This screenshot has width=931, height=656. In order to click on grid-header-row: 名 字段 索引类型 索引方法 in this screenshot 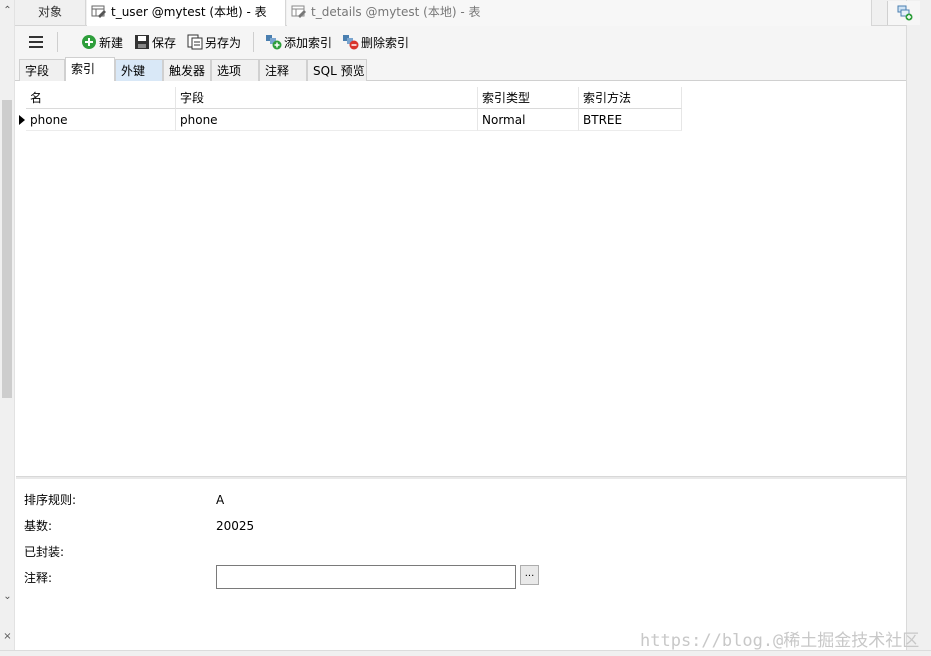, I will do `click(354, 98)`.